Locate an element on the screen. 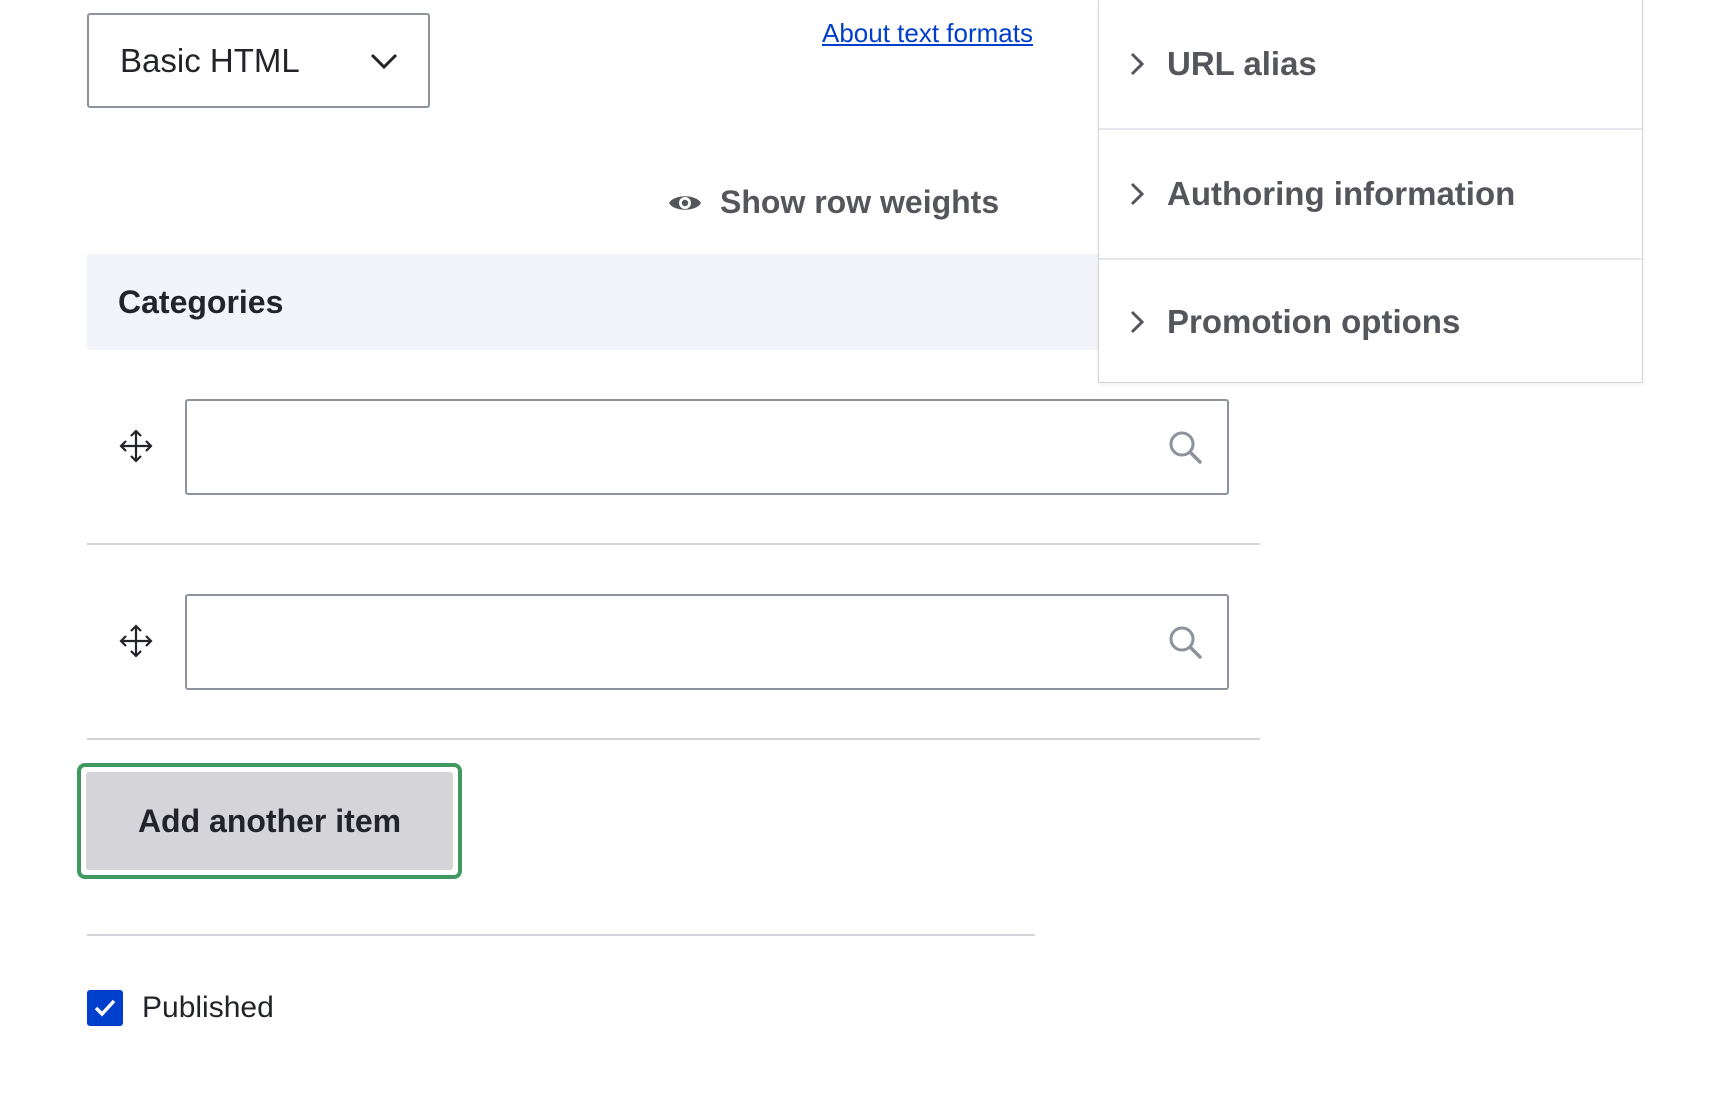 This screenshot has height=1098, width=1714. add-another-item-focus-ring: Add another item is located at coordinates (269, 821).